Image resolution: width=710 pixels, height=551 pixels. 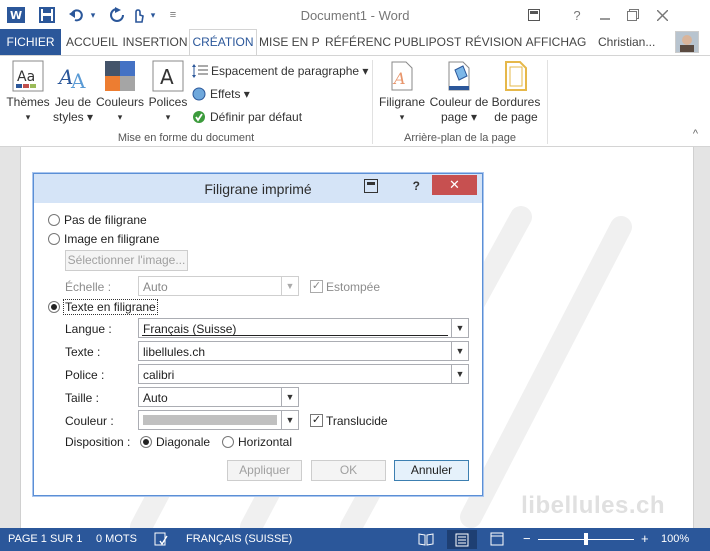 What do you see at coordinates (28, 117) in the screenshot?
I see `themes-dropdown: ▾` at bounding box center [28, 117].